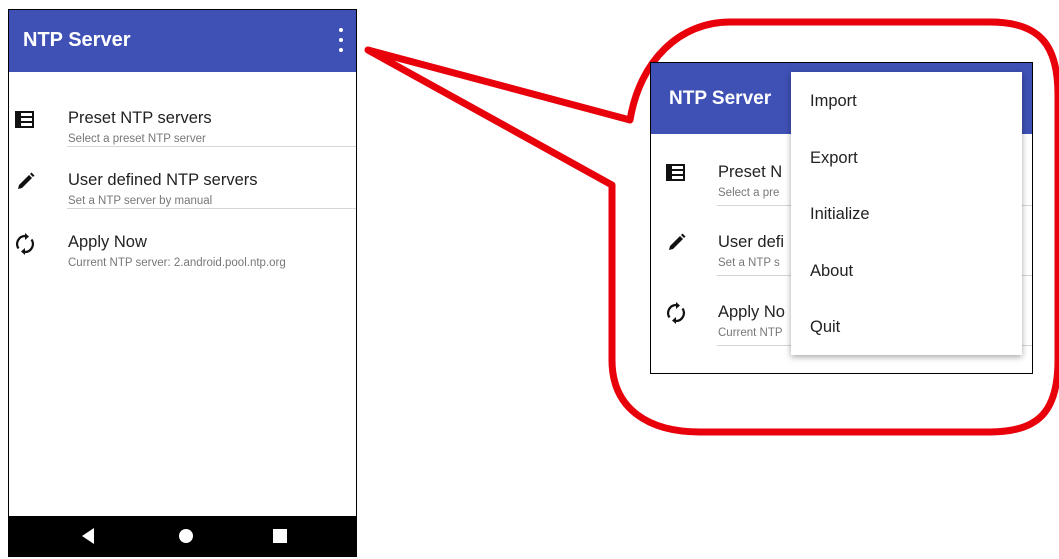  What do you see at coordinates (750, 172) in the screenshot?
I see `zoomed-item-title: Preset N` at bounding box center [750, 172].